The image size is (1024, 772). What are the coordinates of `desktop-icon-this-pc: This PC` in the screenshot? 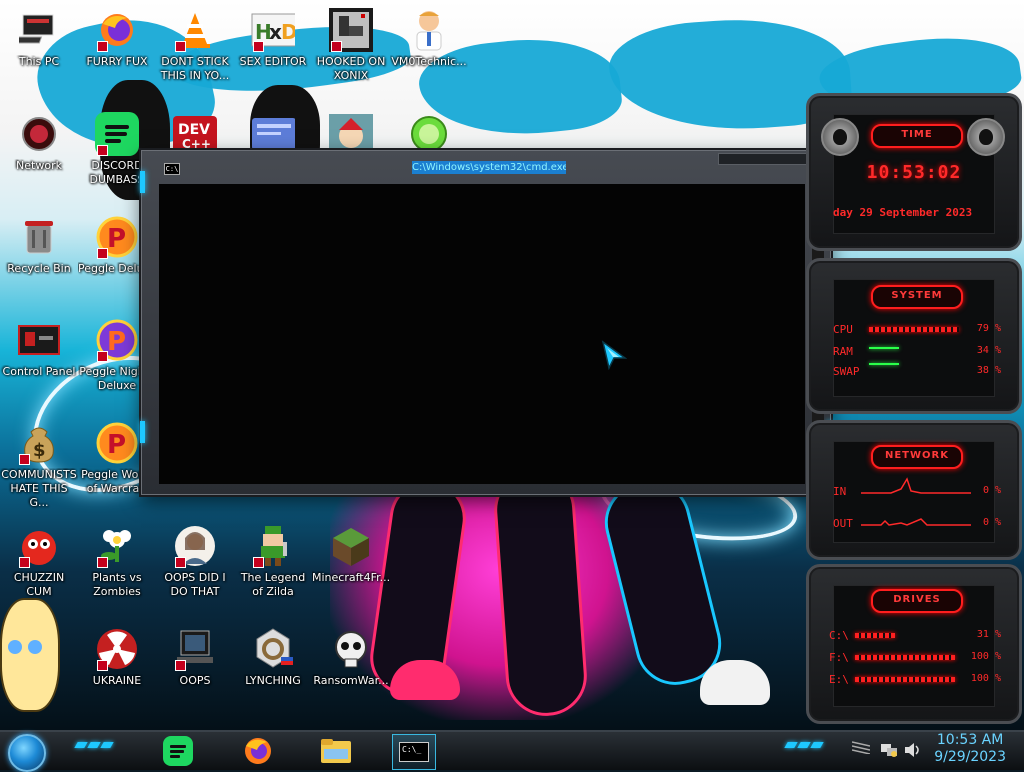 It's located at (39, 38).